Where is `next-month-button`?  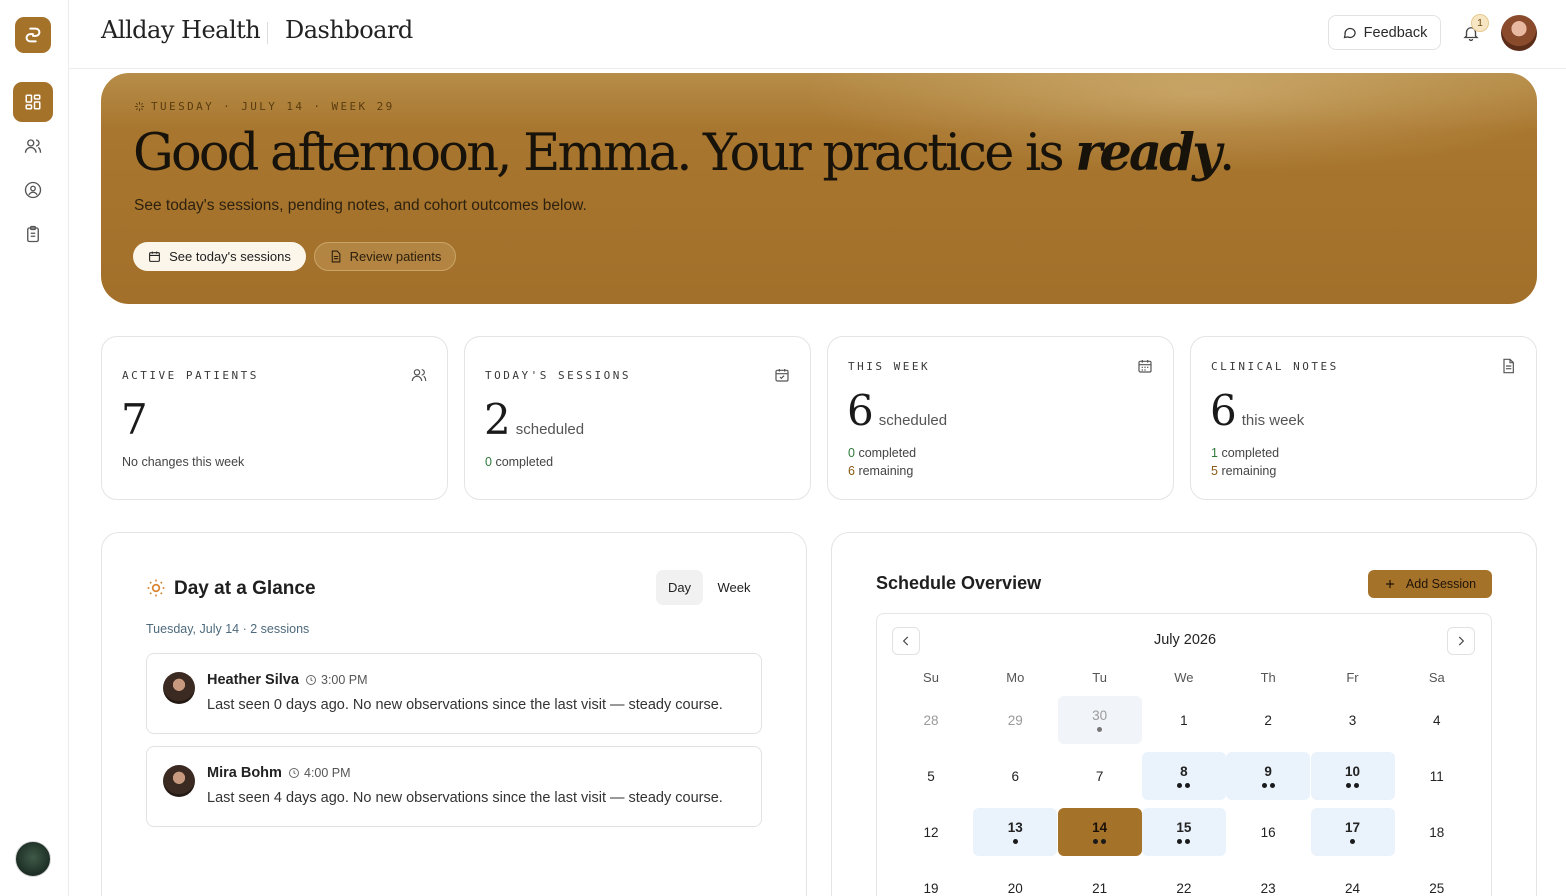 next-month-button is located at coordinates (1461, 641).